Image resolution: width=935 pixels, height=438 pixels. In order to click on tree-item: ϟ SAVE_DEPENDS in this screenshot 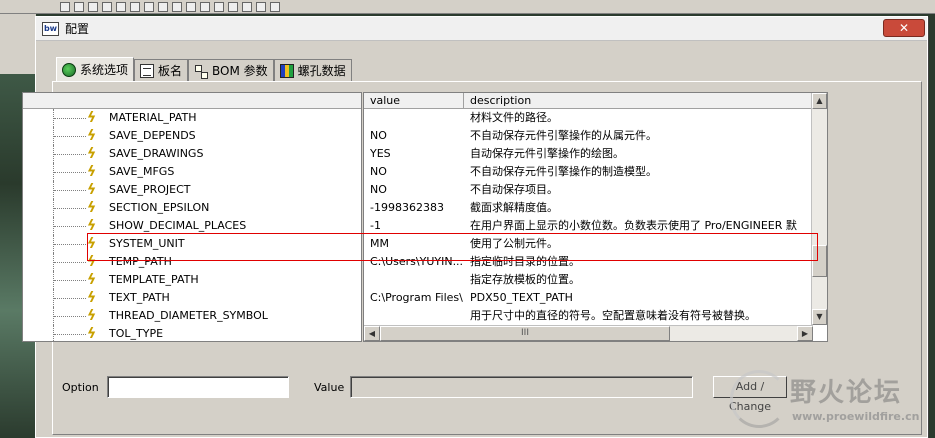, I will do `click(192, 136)`.